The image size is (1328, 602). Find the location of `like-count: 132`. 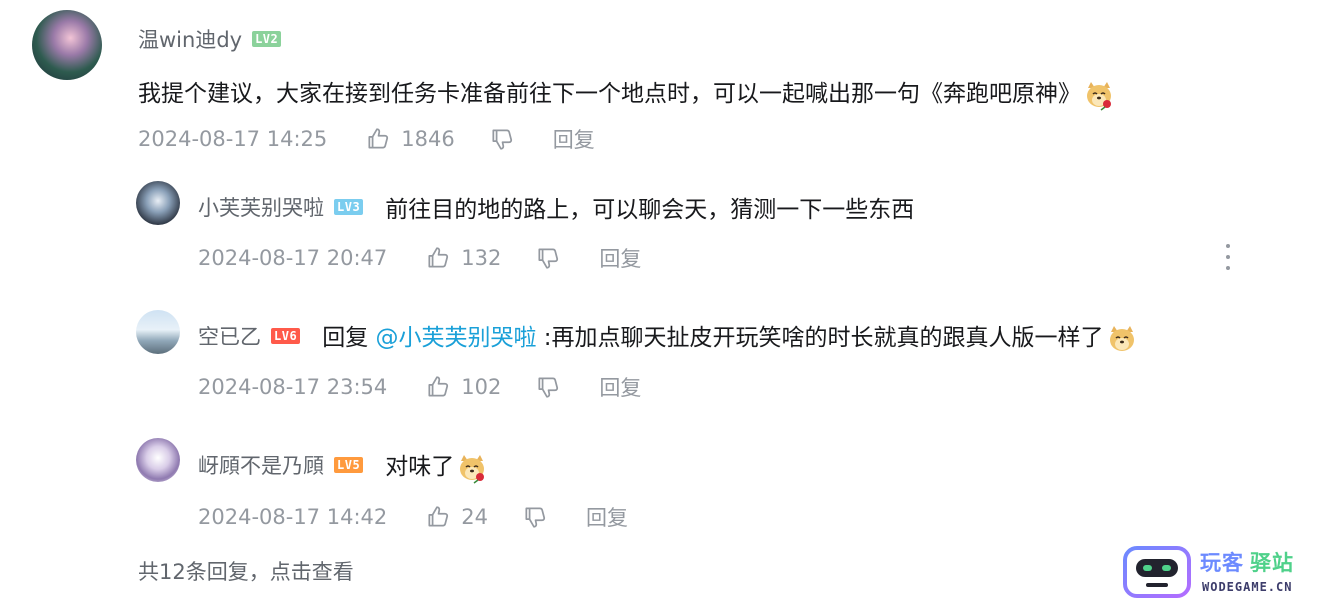

like-count: 132 is located at coordinates (481, 258).